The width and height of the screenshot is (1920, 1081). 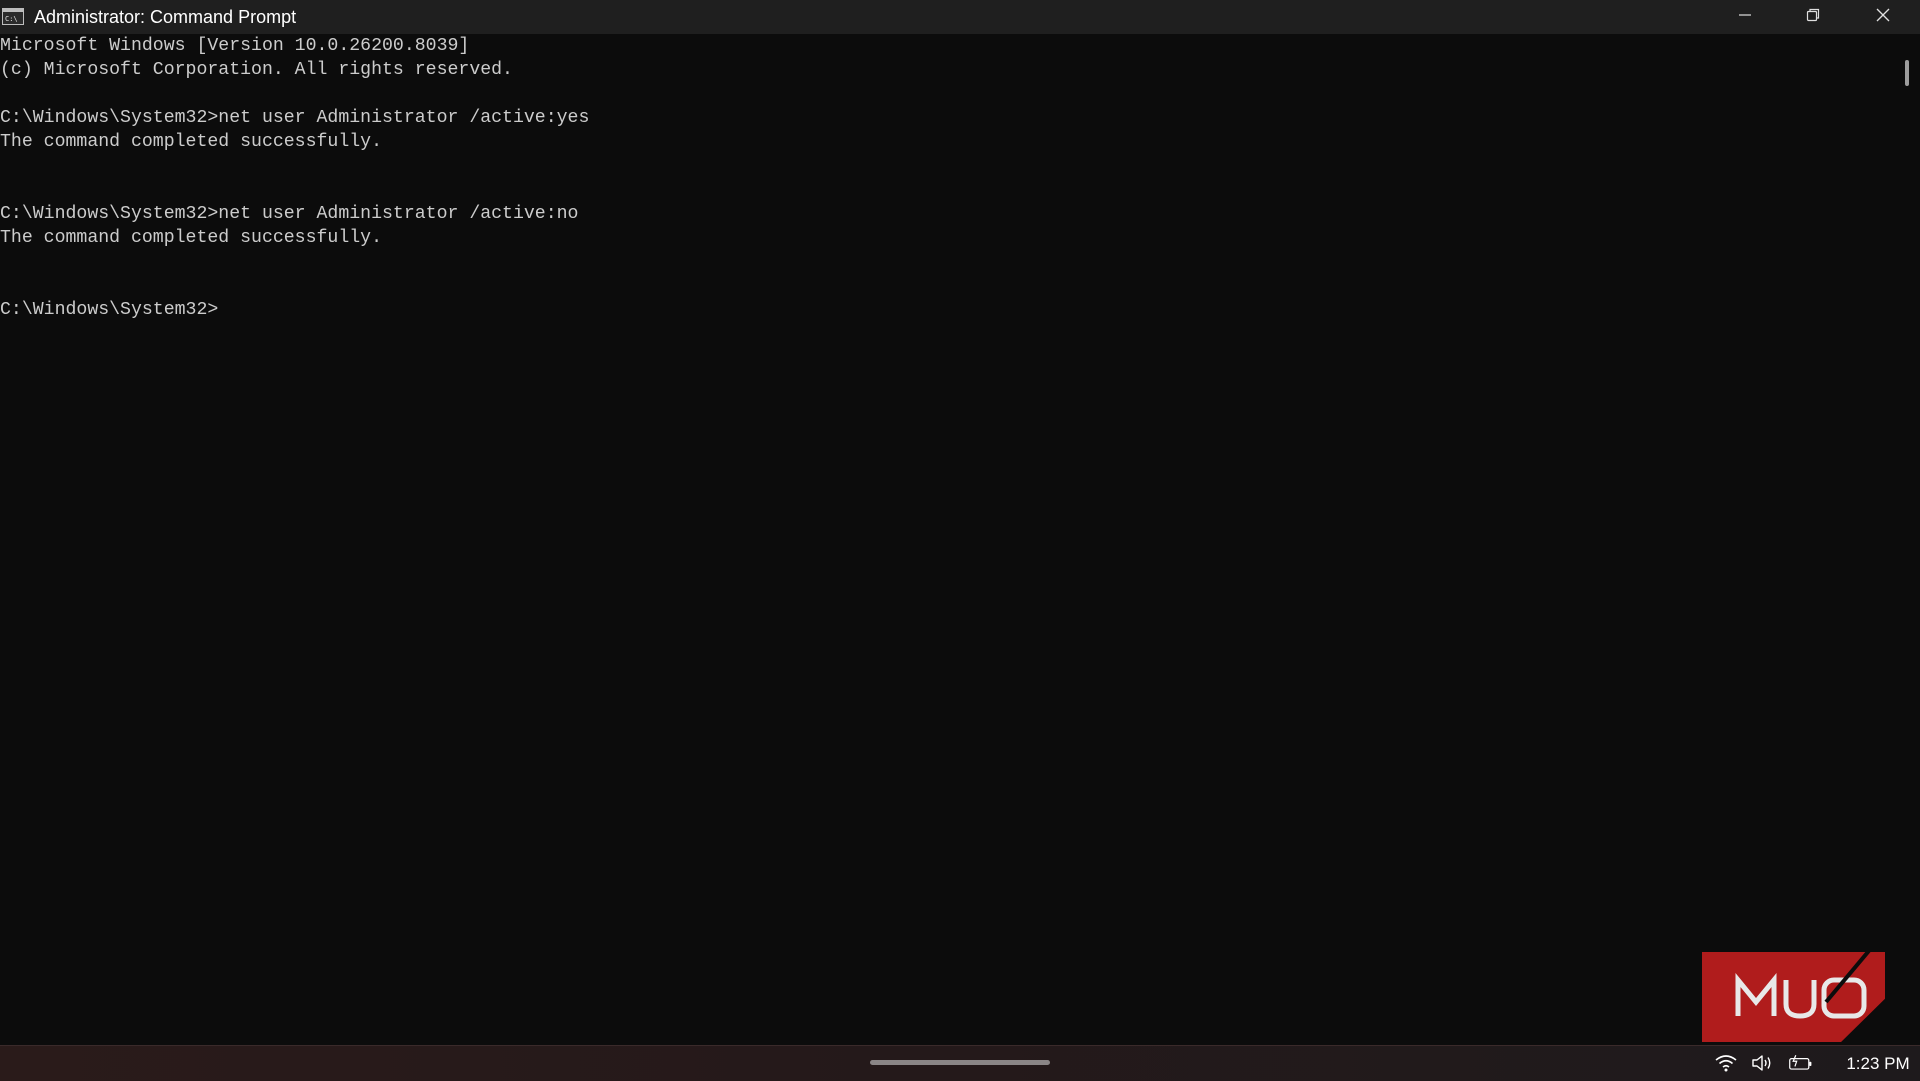 What do you see at coordinates (1801, 1063) in the screenshot?
I see `battery-icon` at bounding box center [1801, 1063].